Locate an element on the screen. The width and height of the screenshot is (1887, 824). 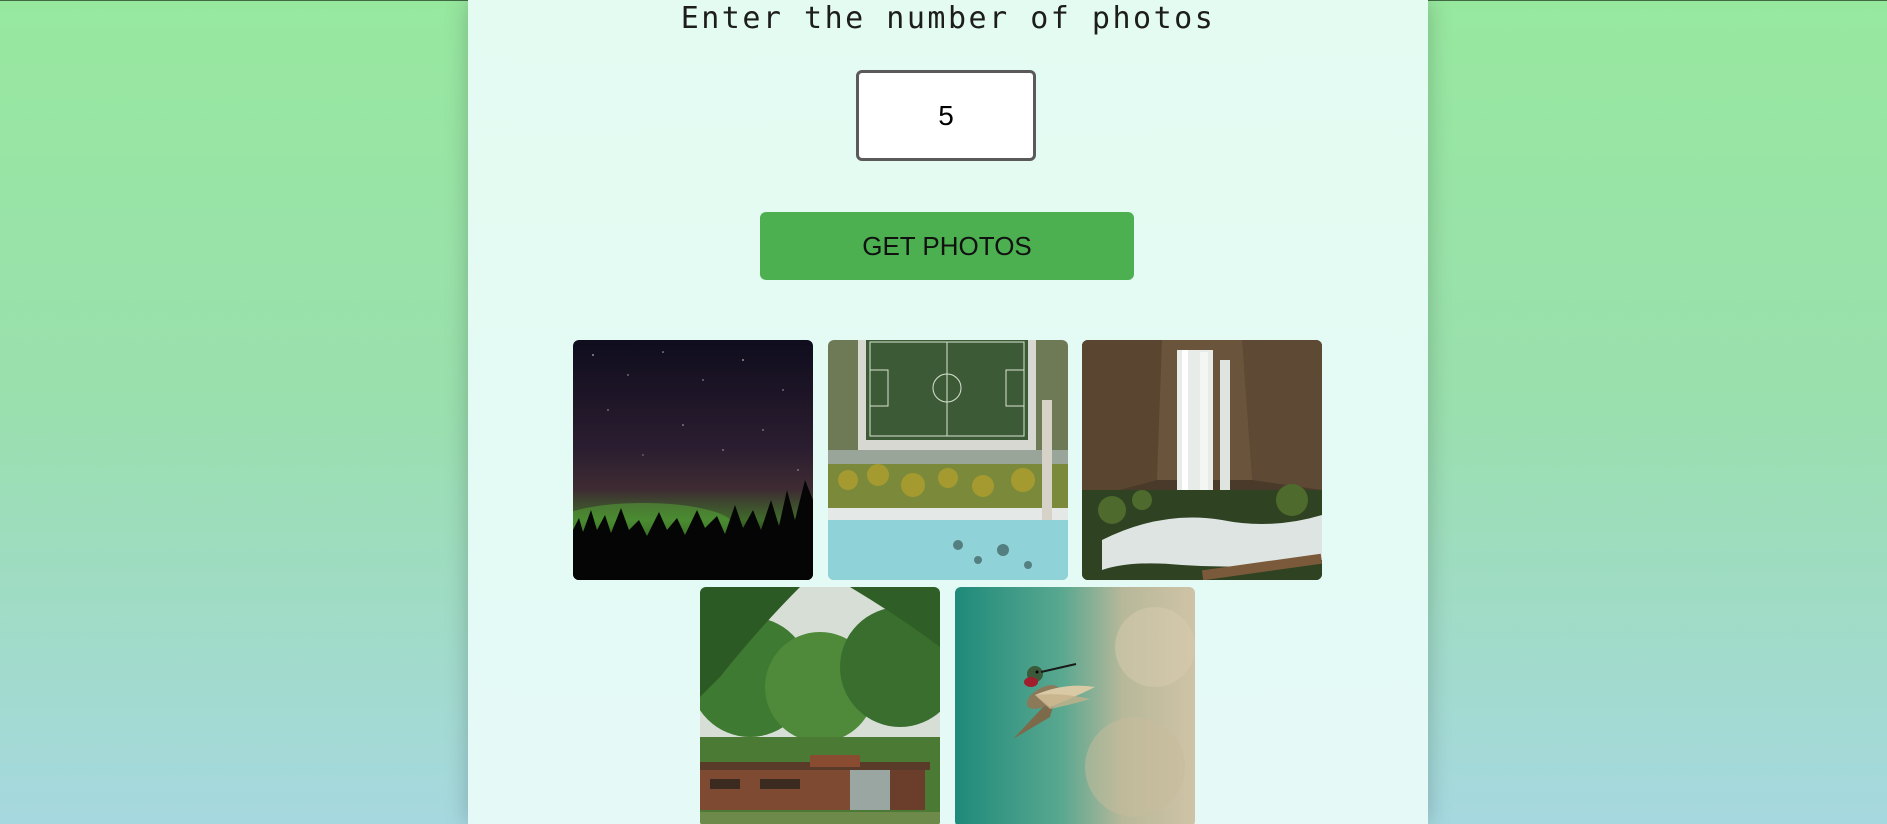
photo-hummingbird is located at coordinates (1075, 705).